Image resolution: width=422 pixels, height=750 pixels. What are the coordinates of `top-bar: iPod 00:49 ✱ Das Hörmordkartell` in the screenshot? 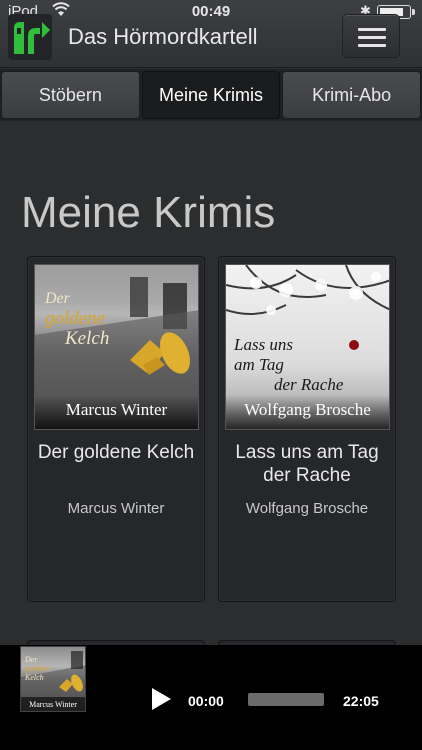 It's located at (211, 34).